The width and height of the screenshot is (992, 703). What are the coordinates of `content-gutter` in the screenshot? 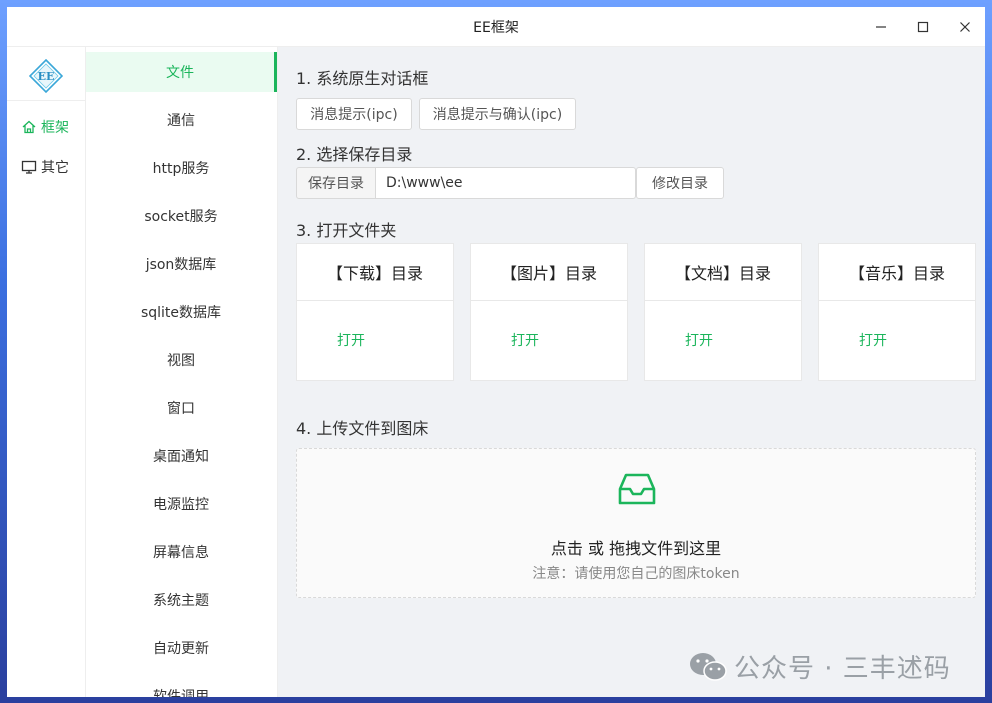 It's located at (281, 372).